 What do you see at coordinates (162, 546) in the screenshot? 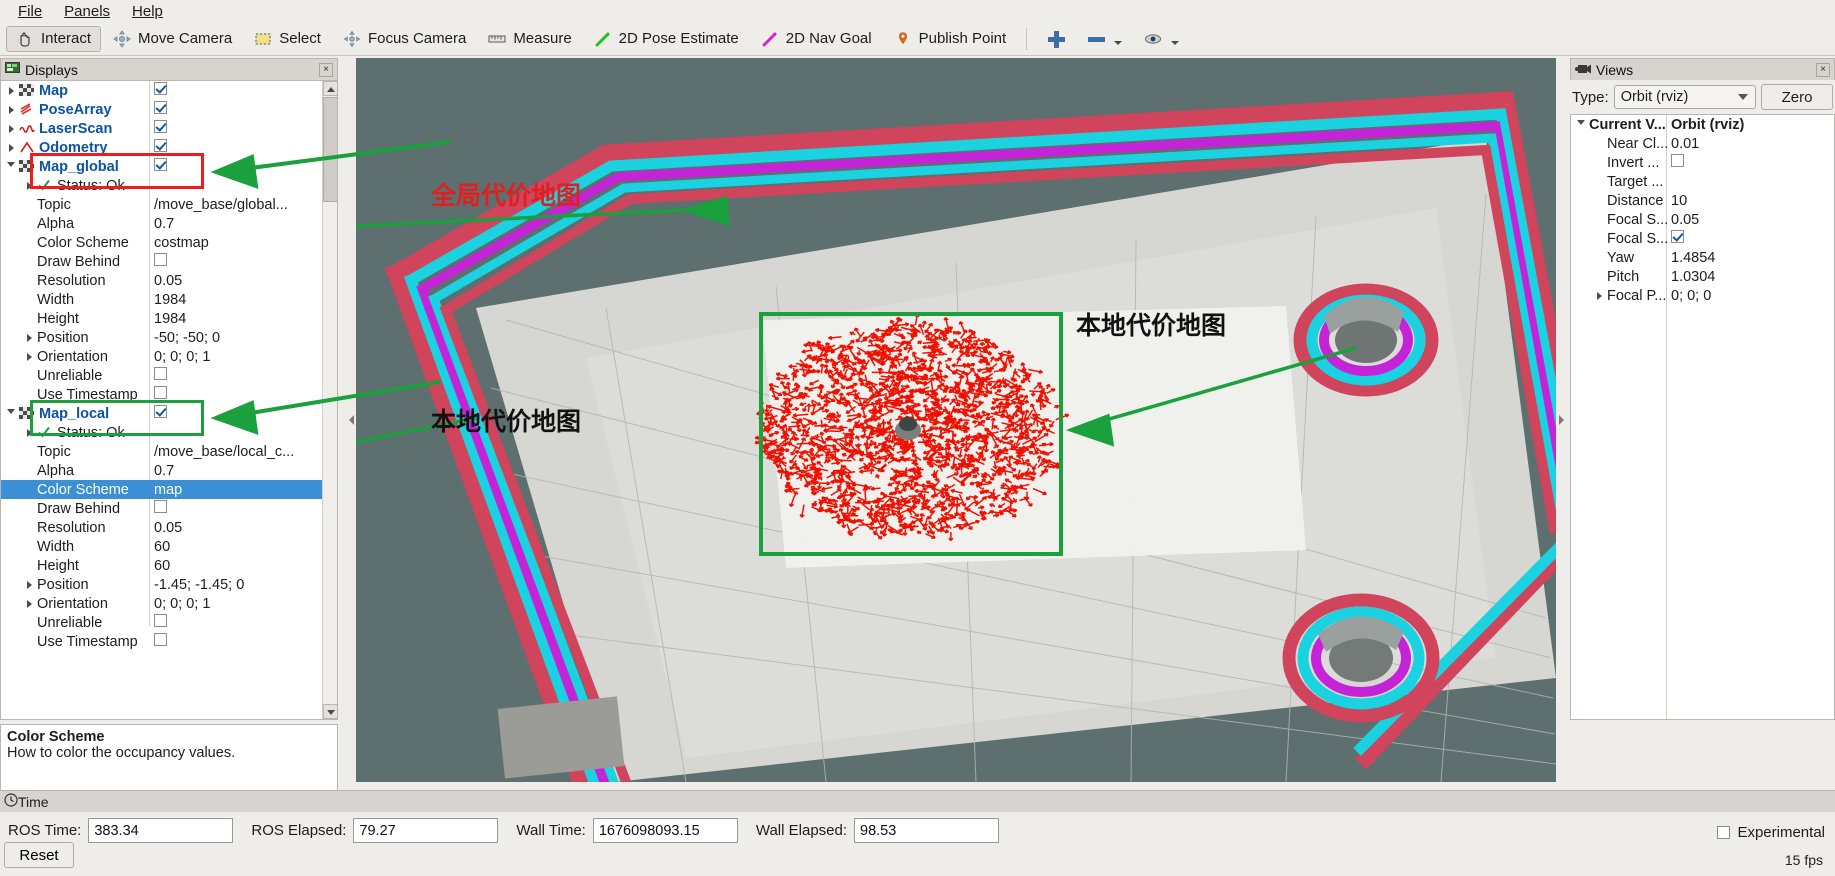
I see `tree-row: Width 60` at bounding box center [162, 546].